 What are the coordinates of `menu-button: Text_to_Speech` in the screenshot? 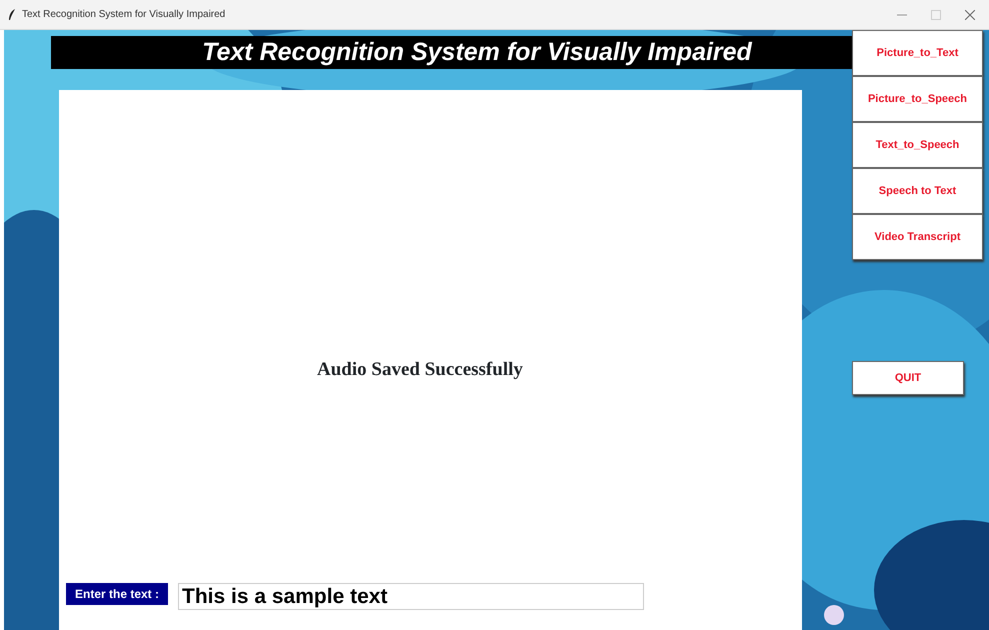 It's located at (917, 145).